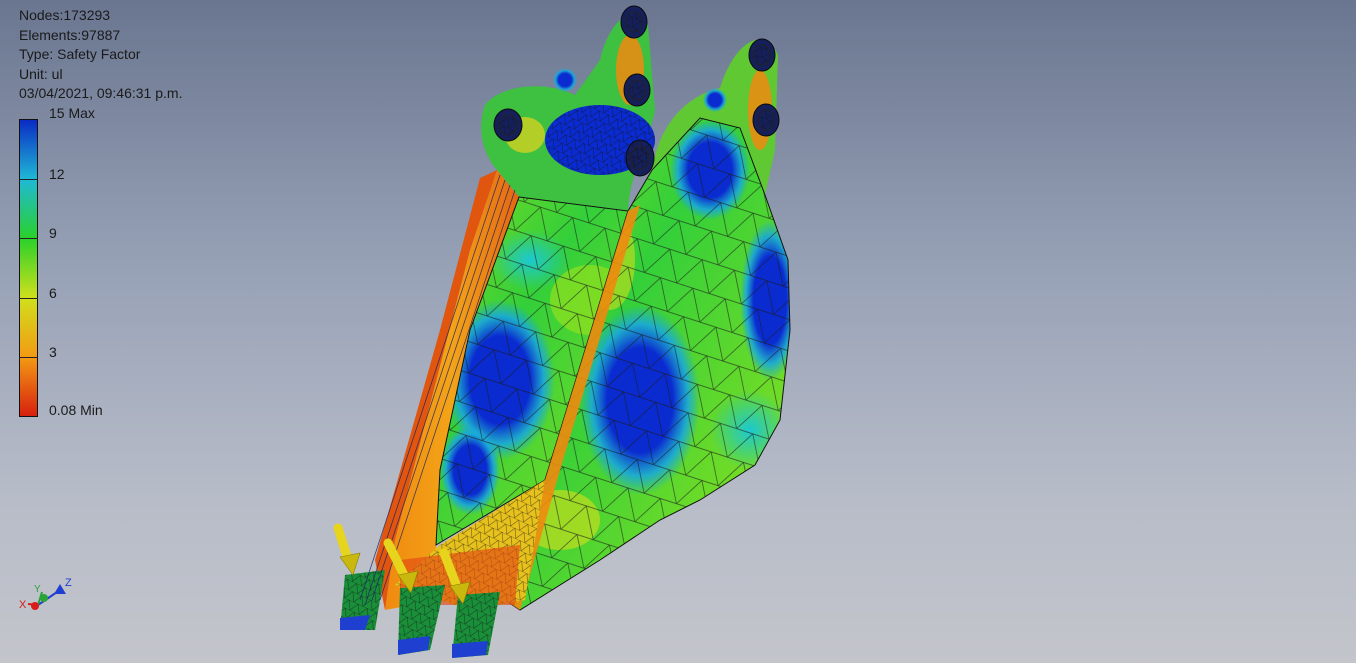 The width and height of the screenshot is (1356, 663). Describe the element at coordinates (45, 594) in the screenshot. I see `axis-triad: Z Y X` at that location.